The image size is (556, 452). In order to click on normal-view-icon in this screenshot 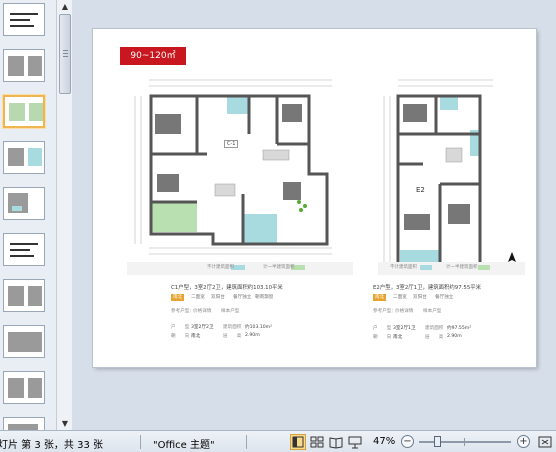, I will do `click(298, 442)`.